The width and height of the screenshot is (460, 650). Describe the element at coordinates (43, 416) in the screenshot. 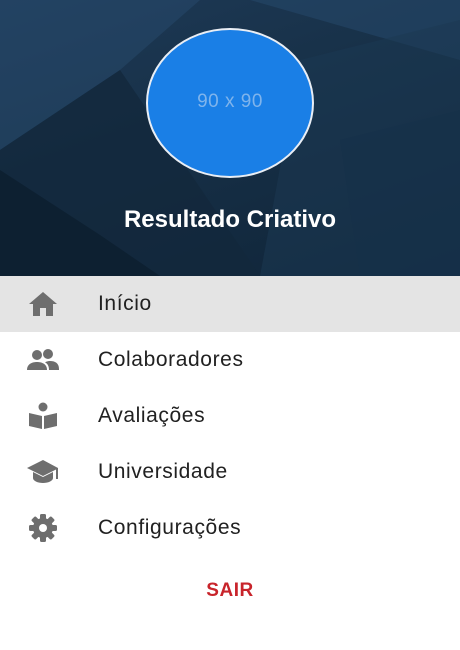

I see `book-reader-icon` at that location.